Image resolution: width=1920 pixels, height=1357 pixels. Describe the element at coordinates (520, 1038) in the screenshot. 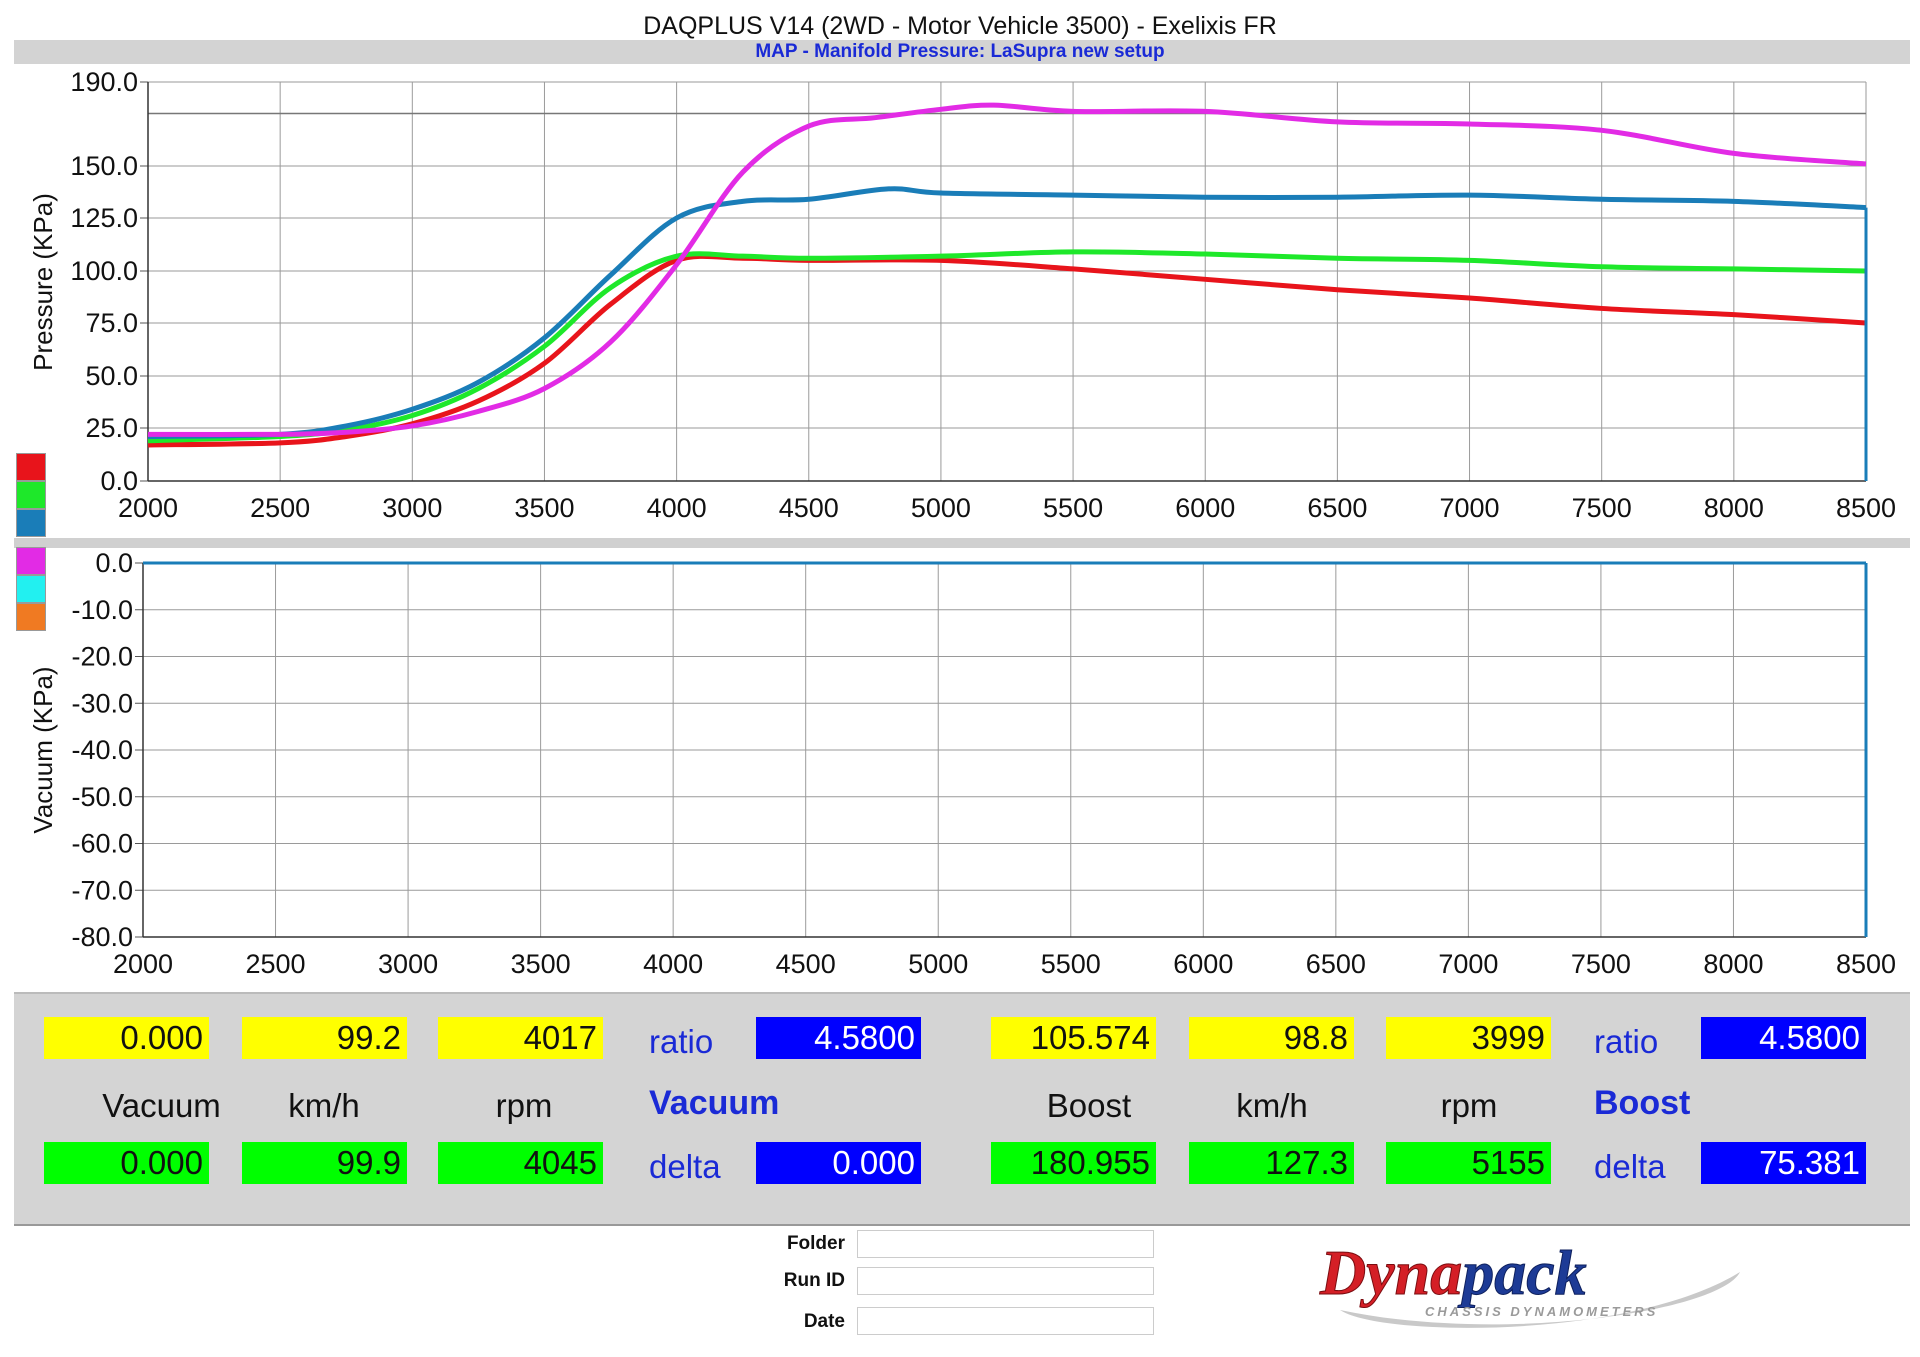

I see `vacuum-current-rpm: 4017` at that location.